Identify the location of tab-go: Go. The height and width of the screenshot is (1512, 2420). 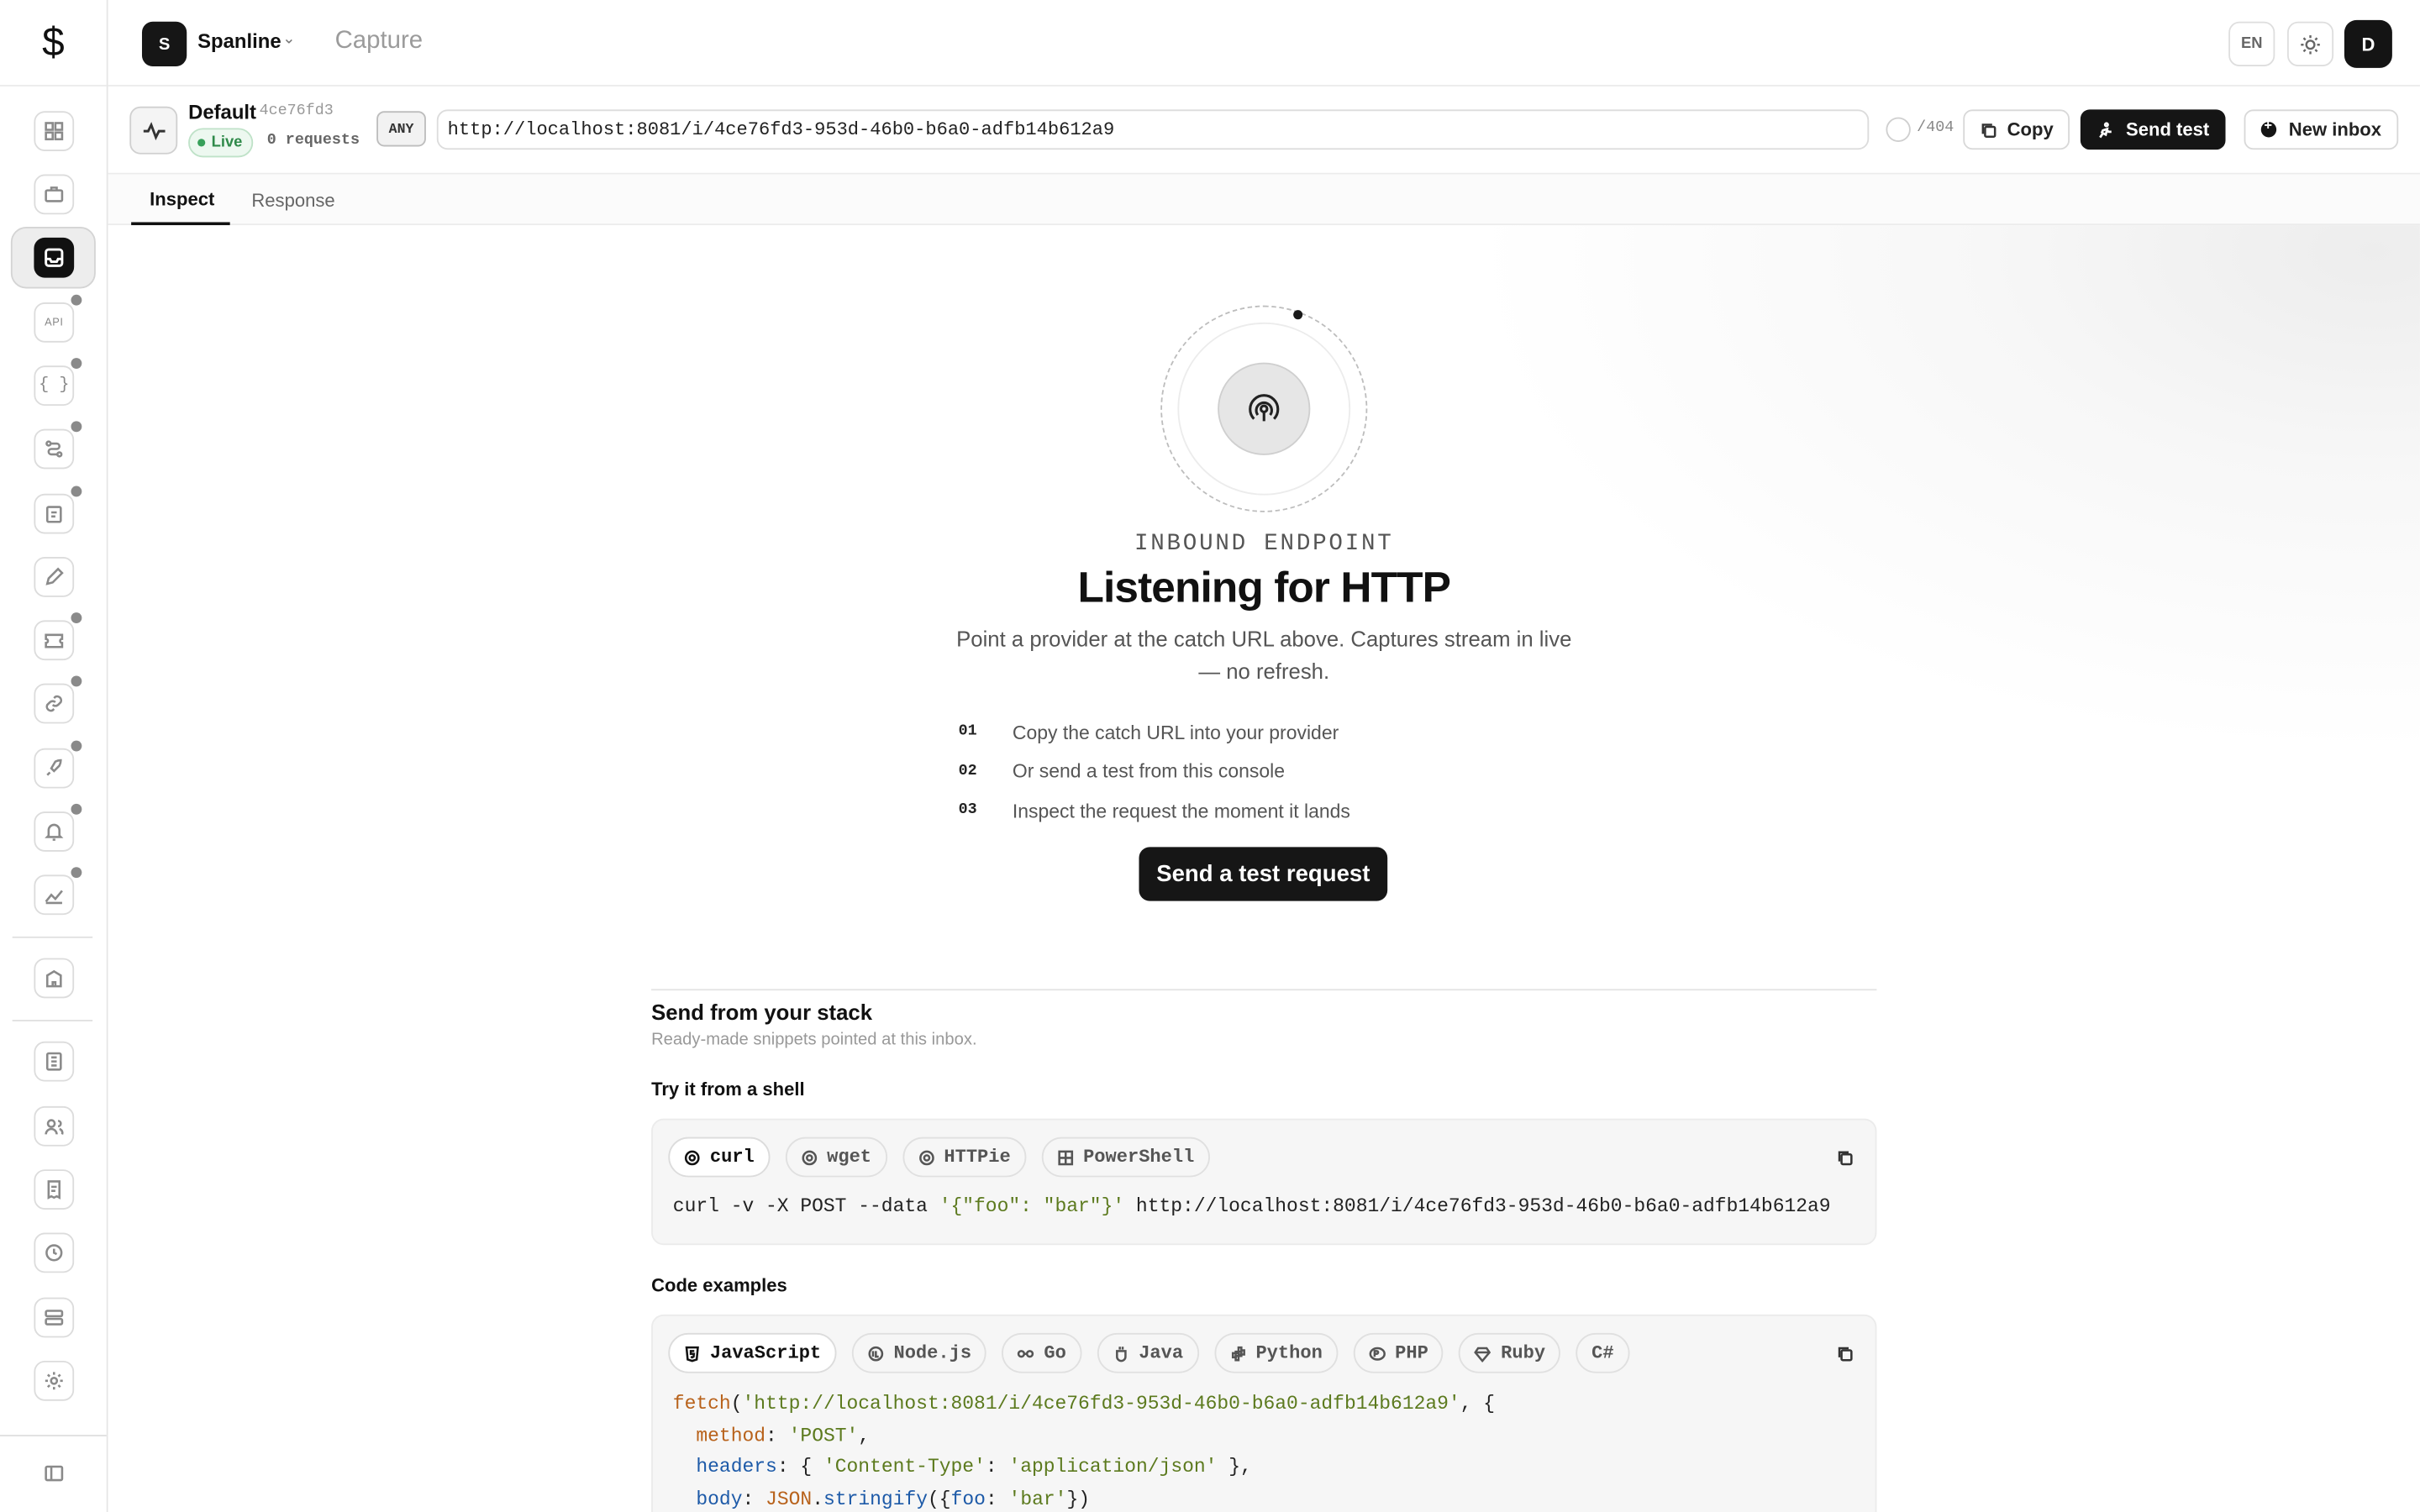
(1042, 1352).